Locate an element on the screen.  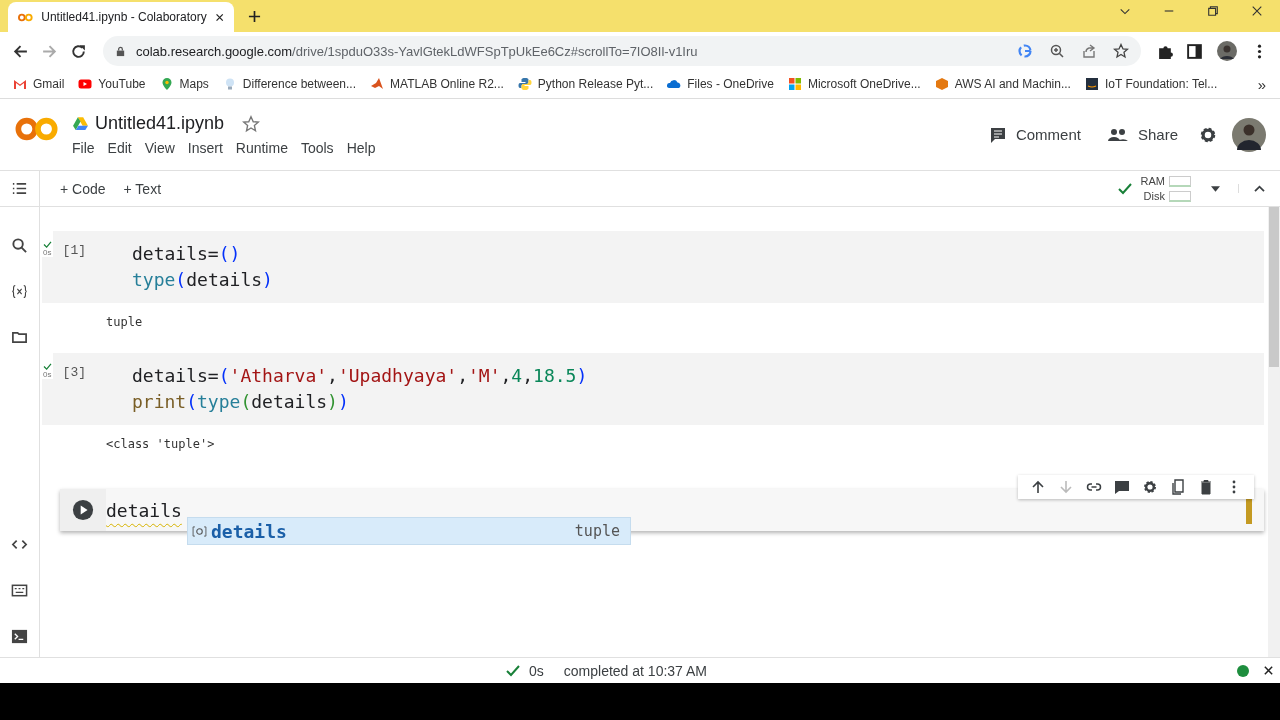
scrollbar-thumb is located at coordinates (1274, 287).